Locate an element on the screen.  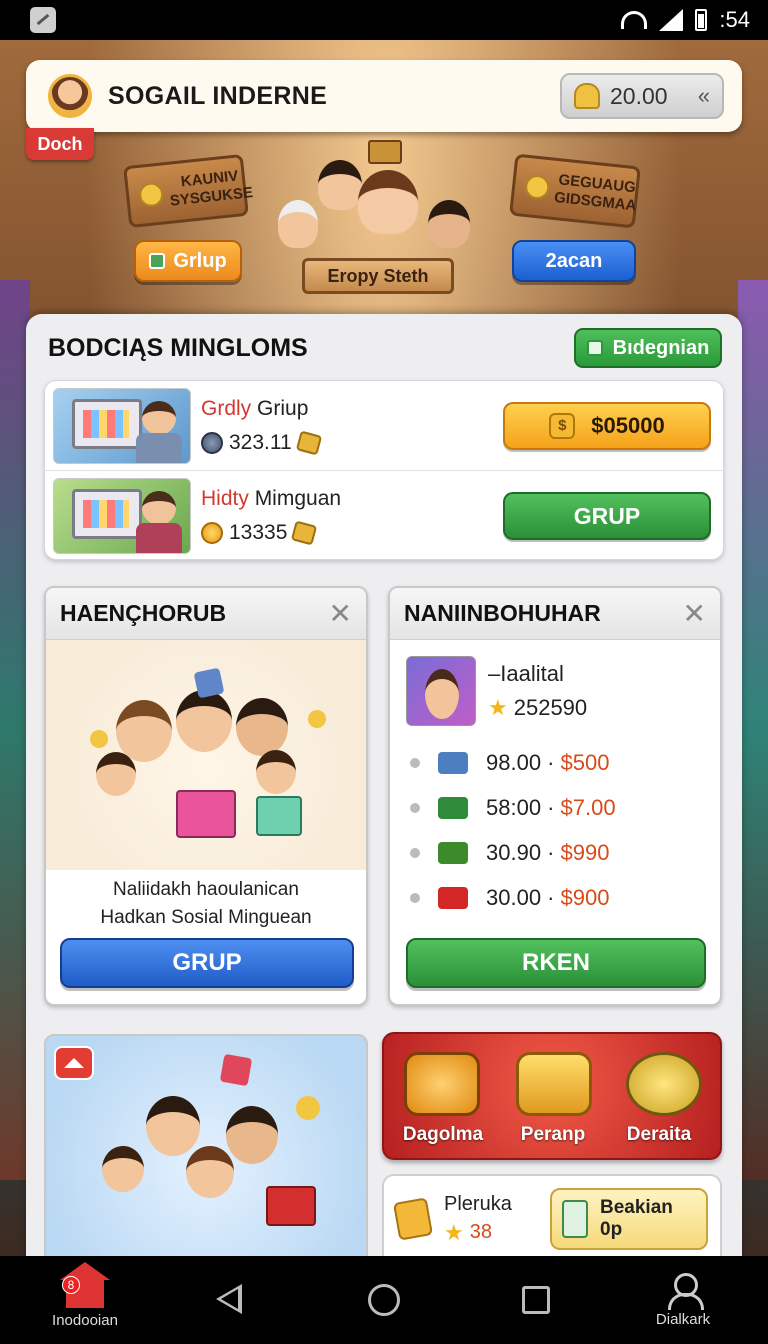
hero-group-button: Grlup is located at coordinates (188, 261).